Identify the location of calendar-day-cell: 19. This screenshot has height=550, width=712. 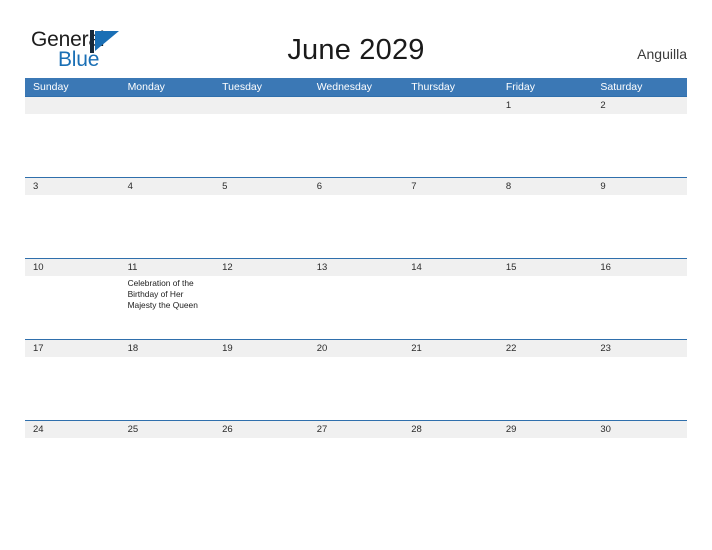
(261, 380).